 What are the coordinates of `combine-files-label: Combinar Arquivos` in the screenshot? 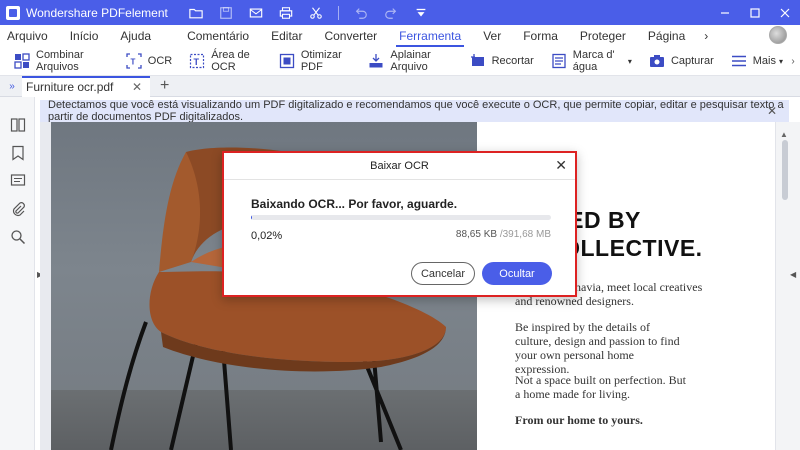 It's located at (60, 61).